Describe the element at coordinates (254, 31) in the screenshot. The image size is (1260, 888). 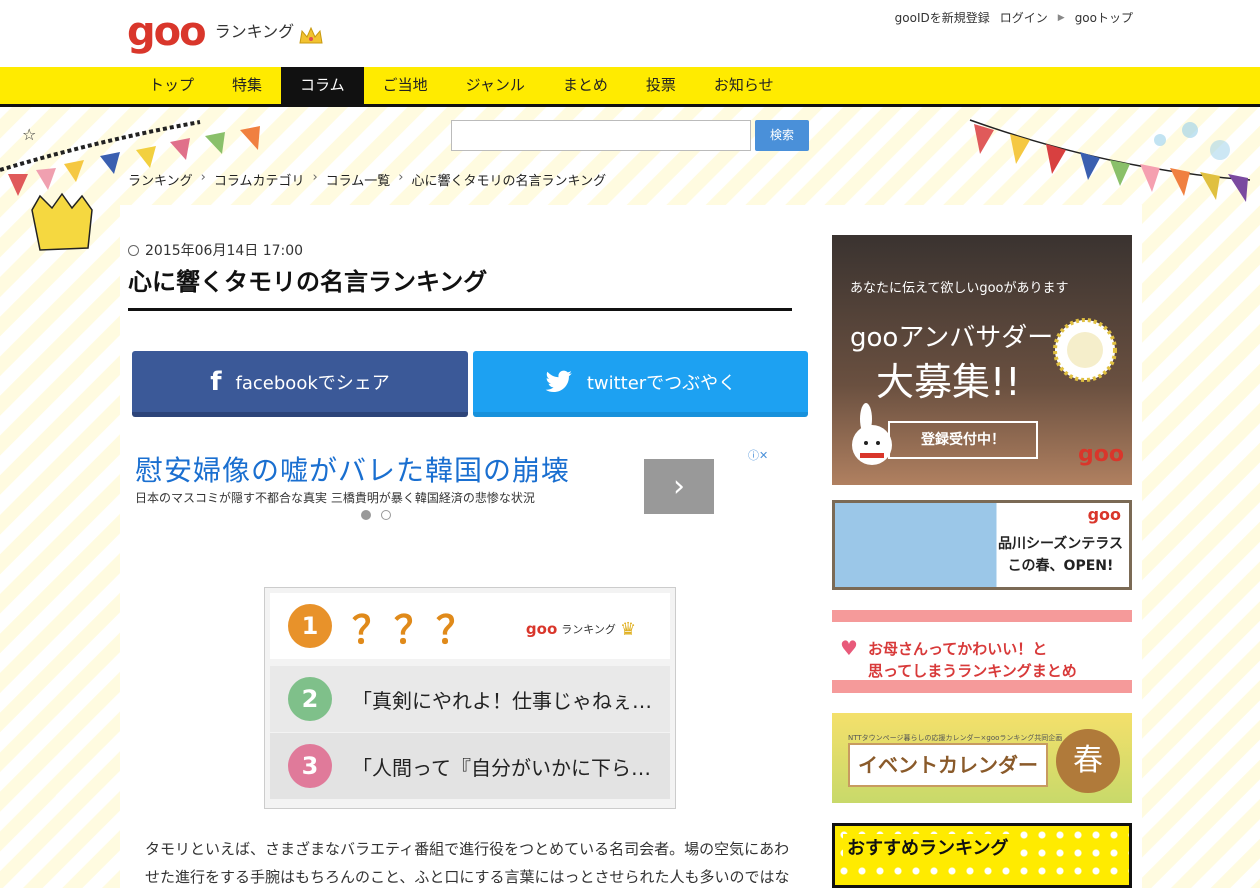
I see `ranking-logo-text: ランキング` at that location.